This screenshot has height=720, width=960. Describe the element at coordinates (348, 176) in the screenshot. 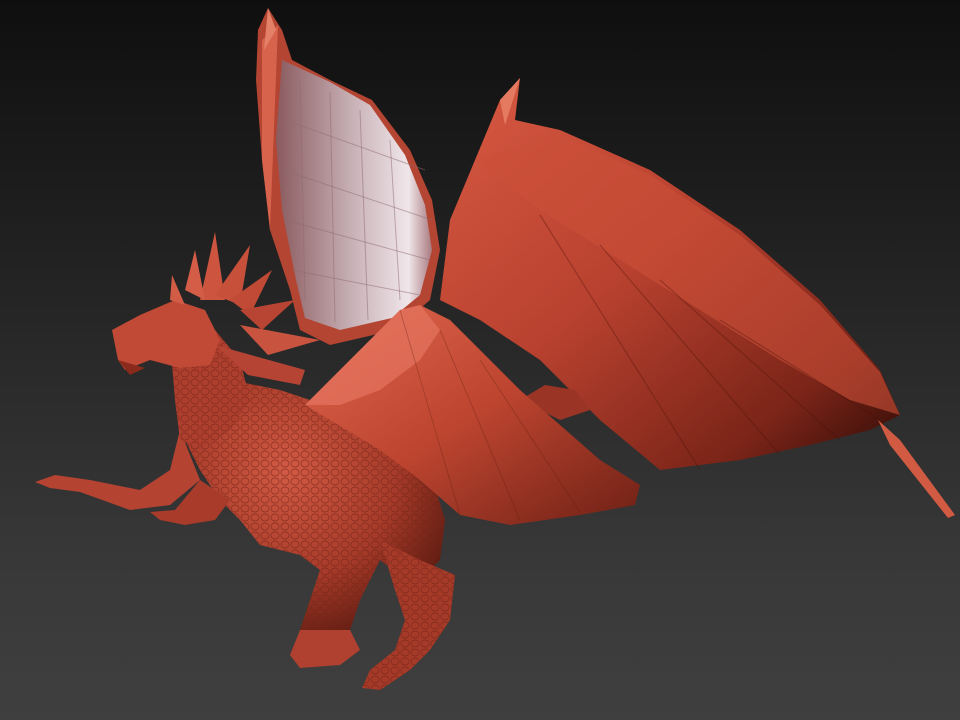

I see `back-wing` at that location.